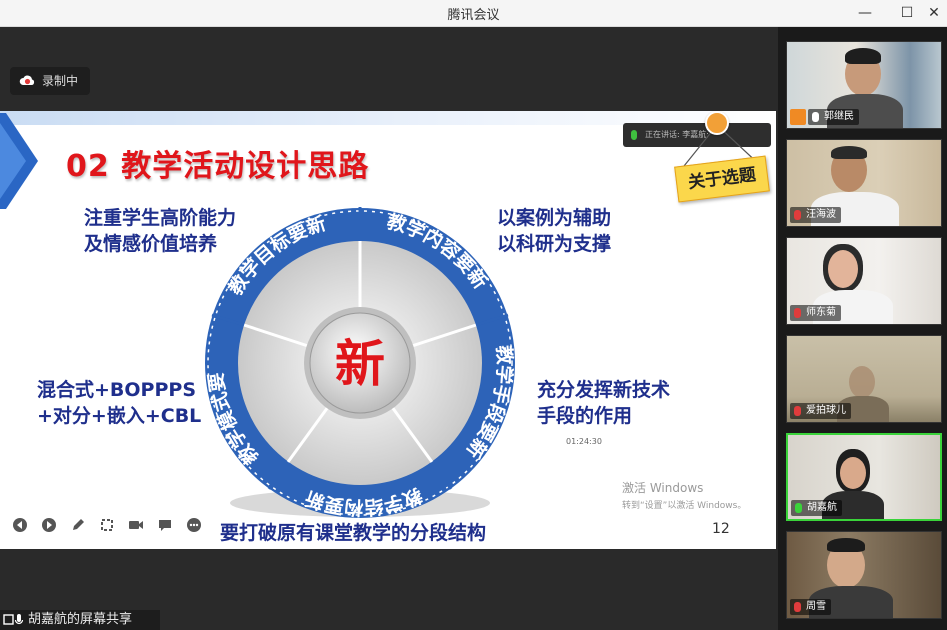 This screenshot has height=630, width=947. What do you see at coordinates (826, 410) in the screenshot?
I see `participant-name: 爱拍球儿` at bounding box center [826, 410].